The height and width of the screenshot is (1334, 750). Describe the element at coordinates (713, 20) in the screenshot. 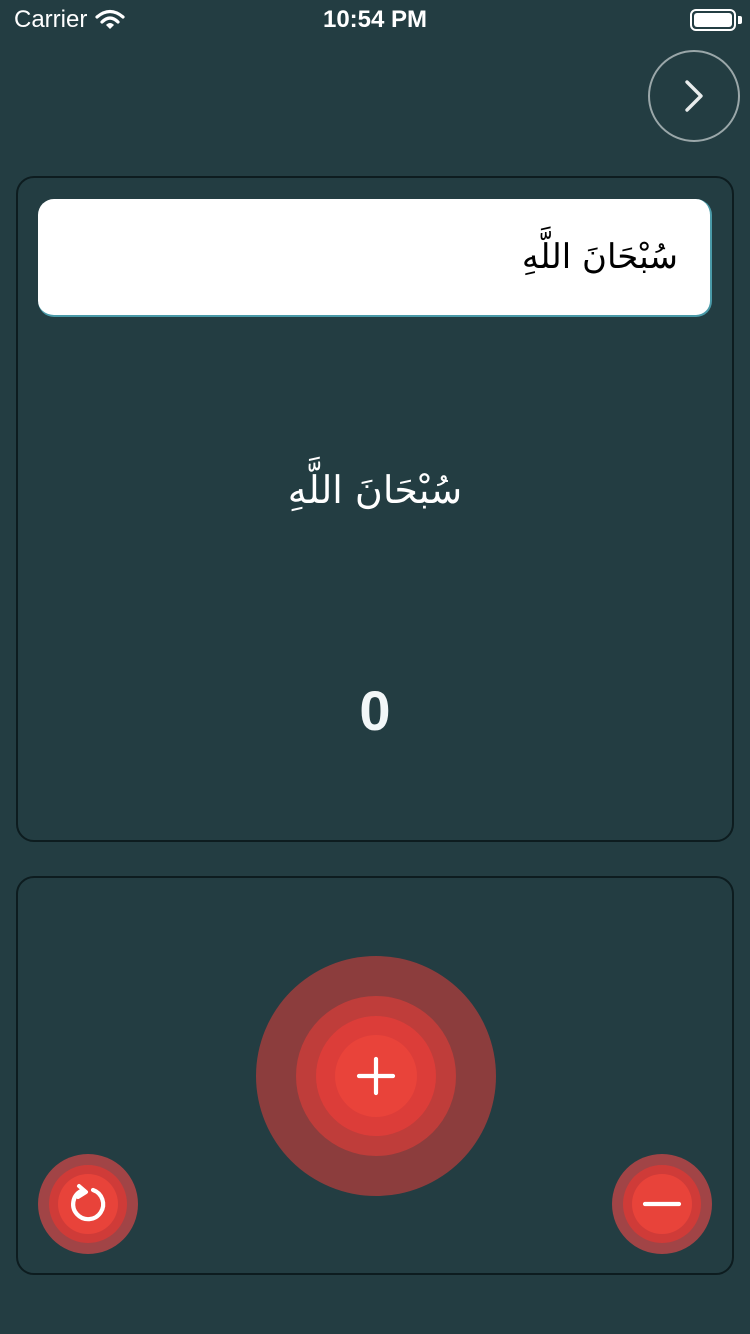

I see `battery-icon` at that location.